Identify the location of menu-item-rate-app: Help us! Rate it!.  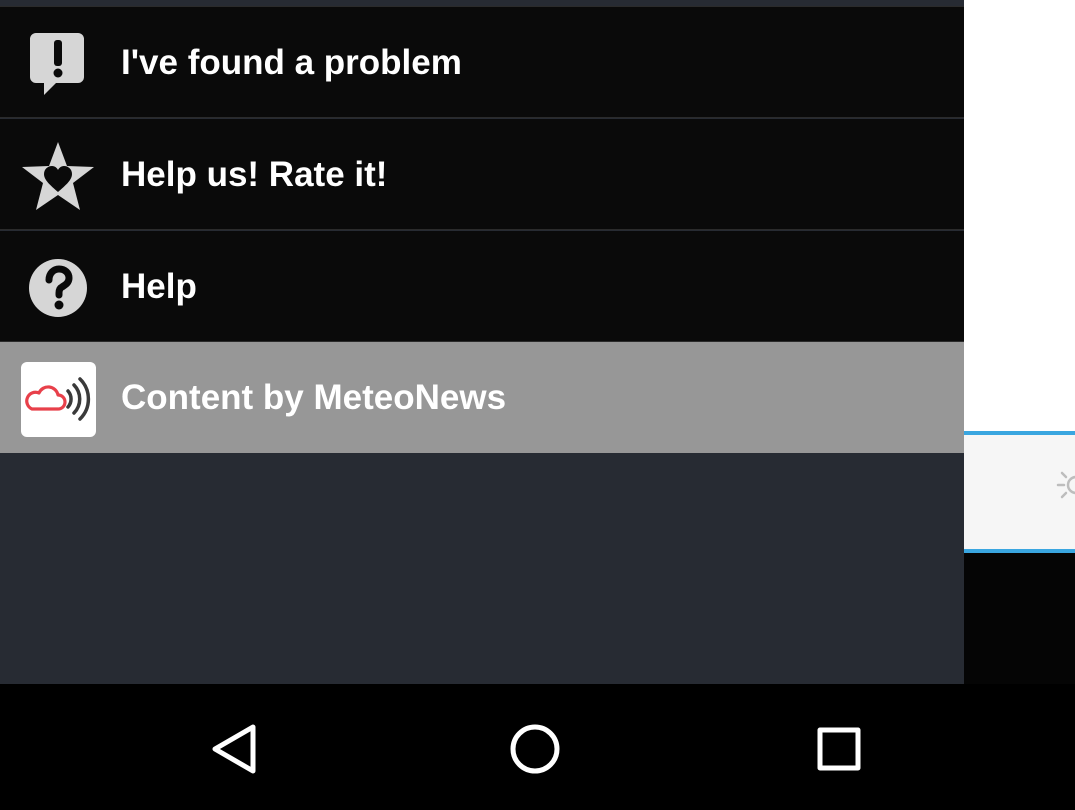
(482, 174).